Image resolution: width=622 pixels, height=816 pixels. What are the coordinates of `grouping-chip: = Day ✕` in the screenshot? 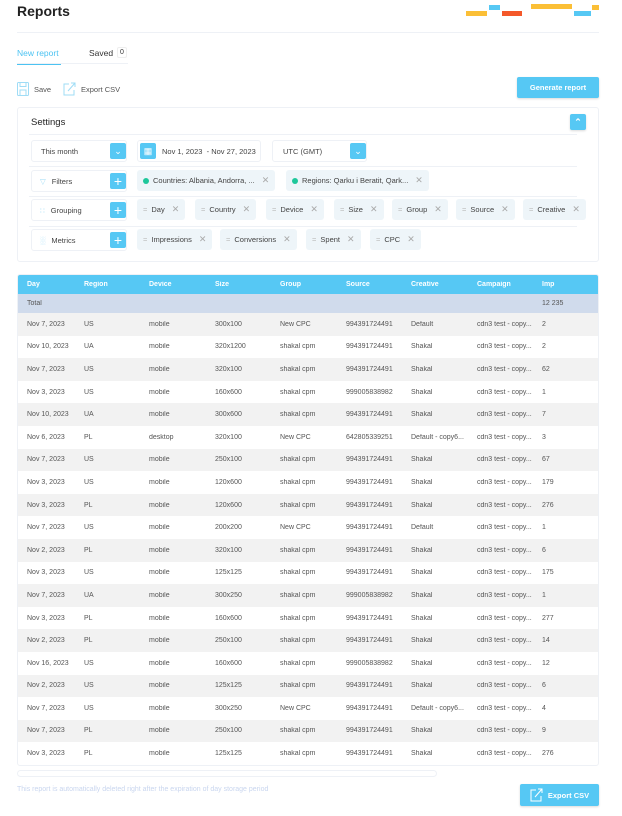 It's located at (161, 209).